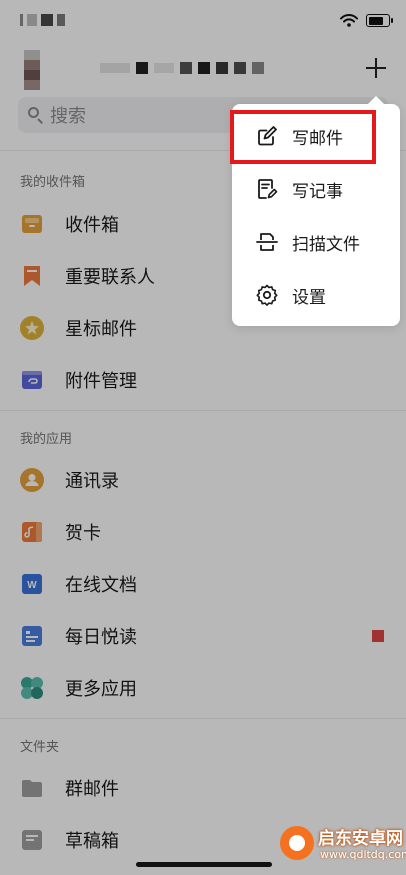 The image size is (406, 875). Describe the element at coordinates (309, 297) in the screenshot. I see `menu-item-label: 设置` at that location.